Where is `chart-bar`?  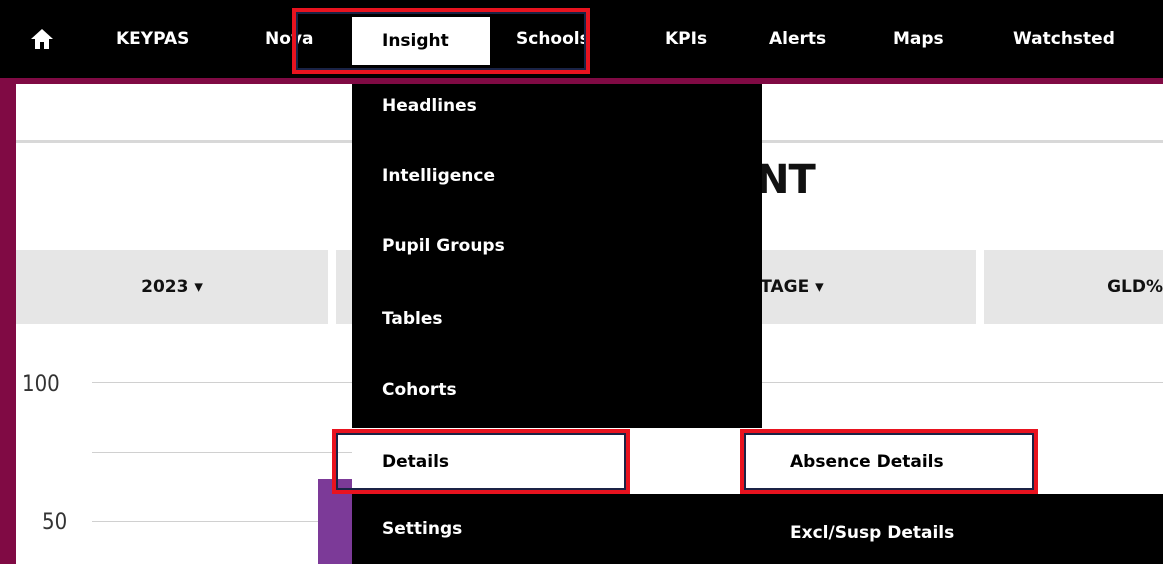
chart-bar is located at coordinates (335, 521).